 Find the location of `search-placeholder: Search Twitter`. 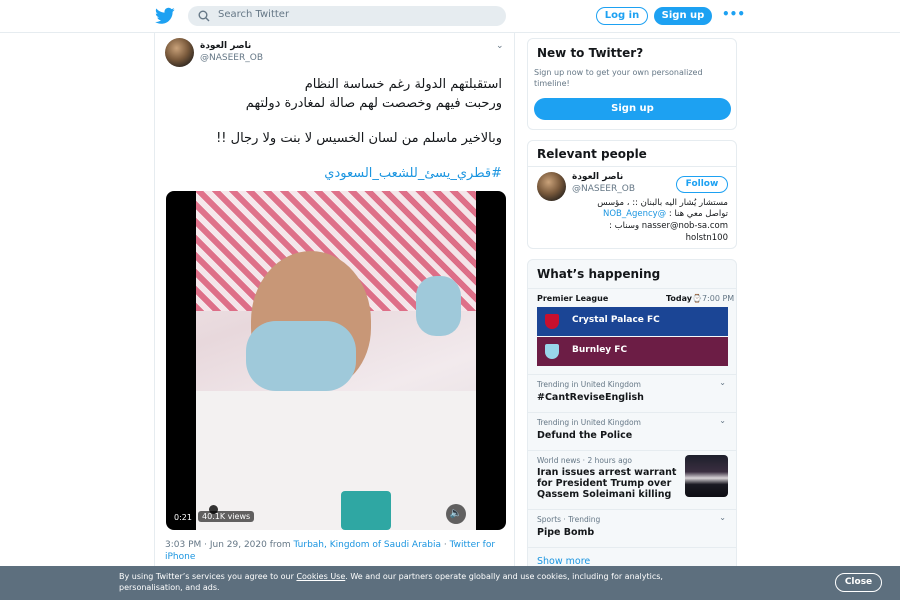

search-placeholder: Search Twitter is located at coordinates (254, 14).